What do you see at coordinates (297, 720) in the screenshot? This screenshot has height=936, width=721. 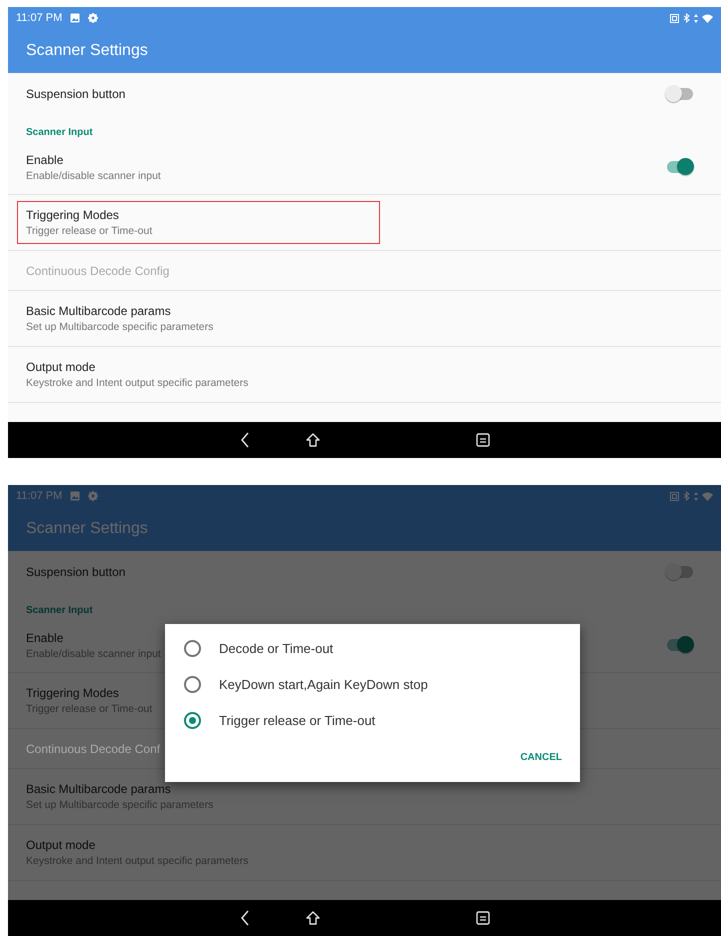 I see `option-label: Trigger release or Time-out` at bounding box center [297, 720].